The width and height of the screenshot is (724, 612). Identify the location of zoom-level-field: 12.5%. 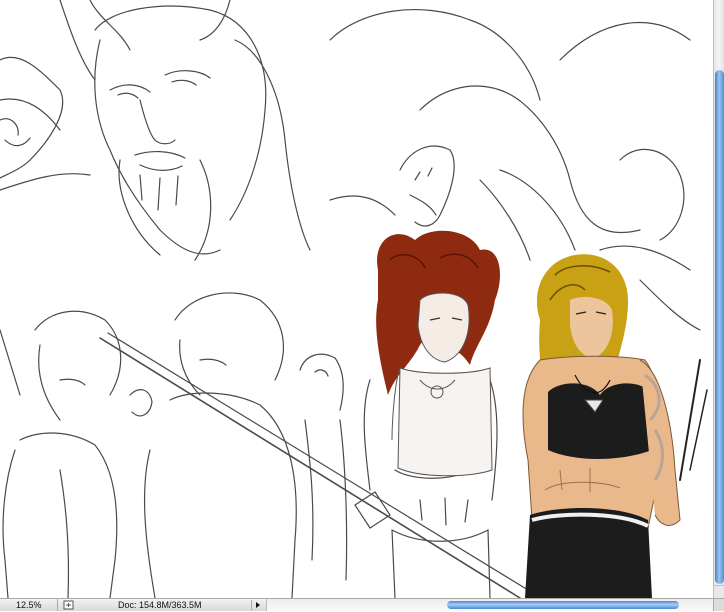
(29, 605).